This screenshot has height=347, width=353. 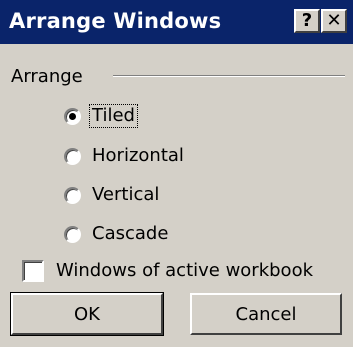 I want to click on help-icon: ?, so click(x=307, y=21).